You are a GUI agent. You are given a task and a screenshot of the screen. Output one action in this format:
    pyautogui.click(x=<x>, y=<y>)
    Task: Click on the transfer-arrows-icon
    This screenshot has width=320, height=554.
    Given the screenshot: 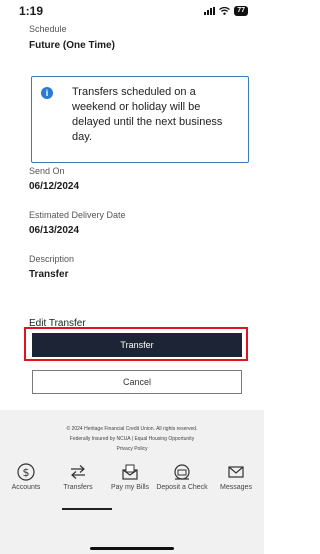 What is the action you would take?
    pyautogui.click(x=78, y=472)
    